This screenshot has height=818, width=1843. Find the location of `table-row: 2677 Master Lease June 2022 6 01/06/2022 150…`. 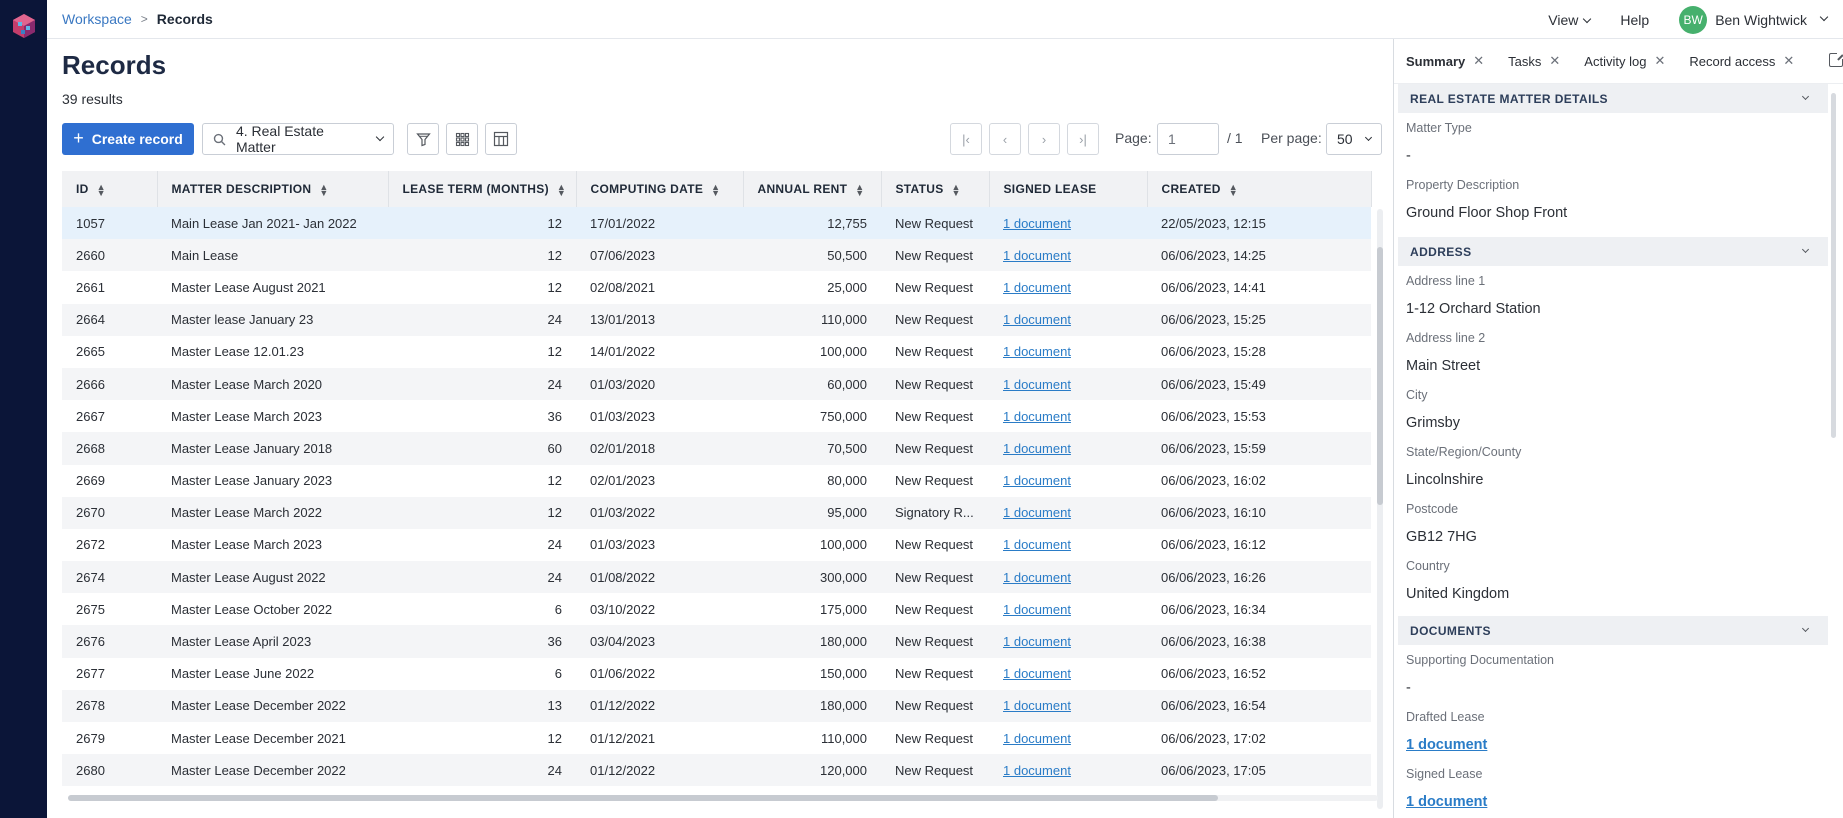

table-row: 2677 Master Lease June 2022 6 01/06/2022 150… is located at coordinates (716, 674).